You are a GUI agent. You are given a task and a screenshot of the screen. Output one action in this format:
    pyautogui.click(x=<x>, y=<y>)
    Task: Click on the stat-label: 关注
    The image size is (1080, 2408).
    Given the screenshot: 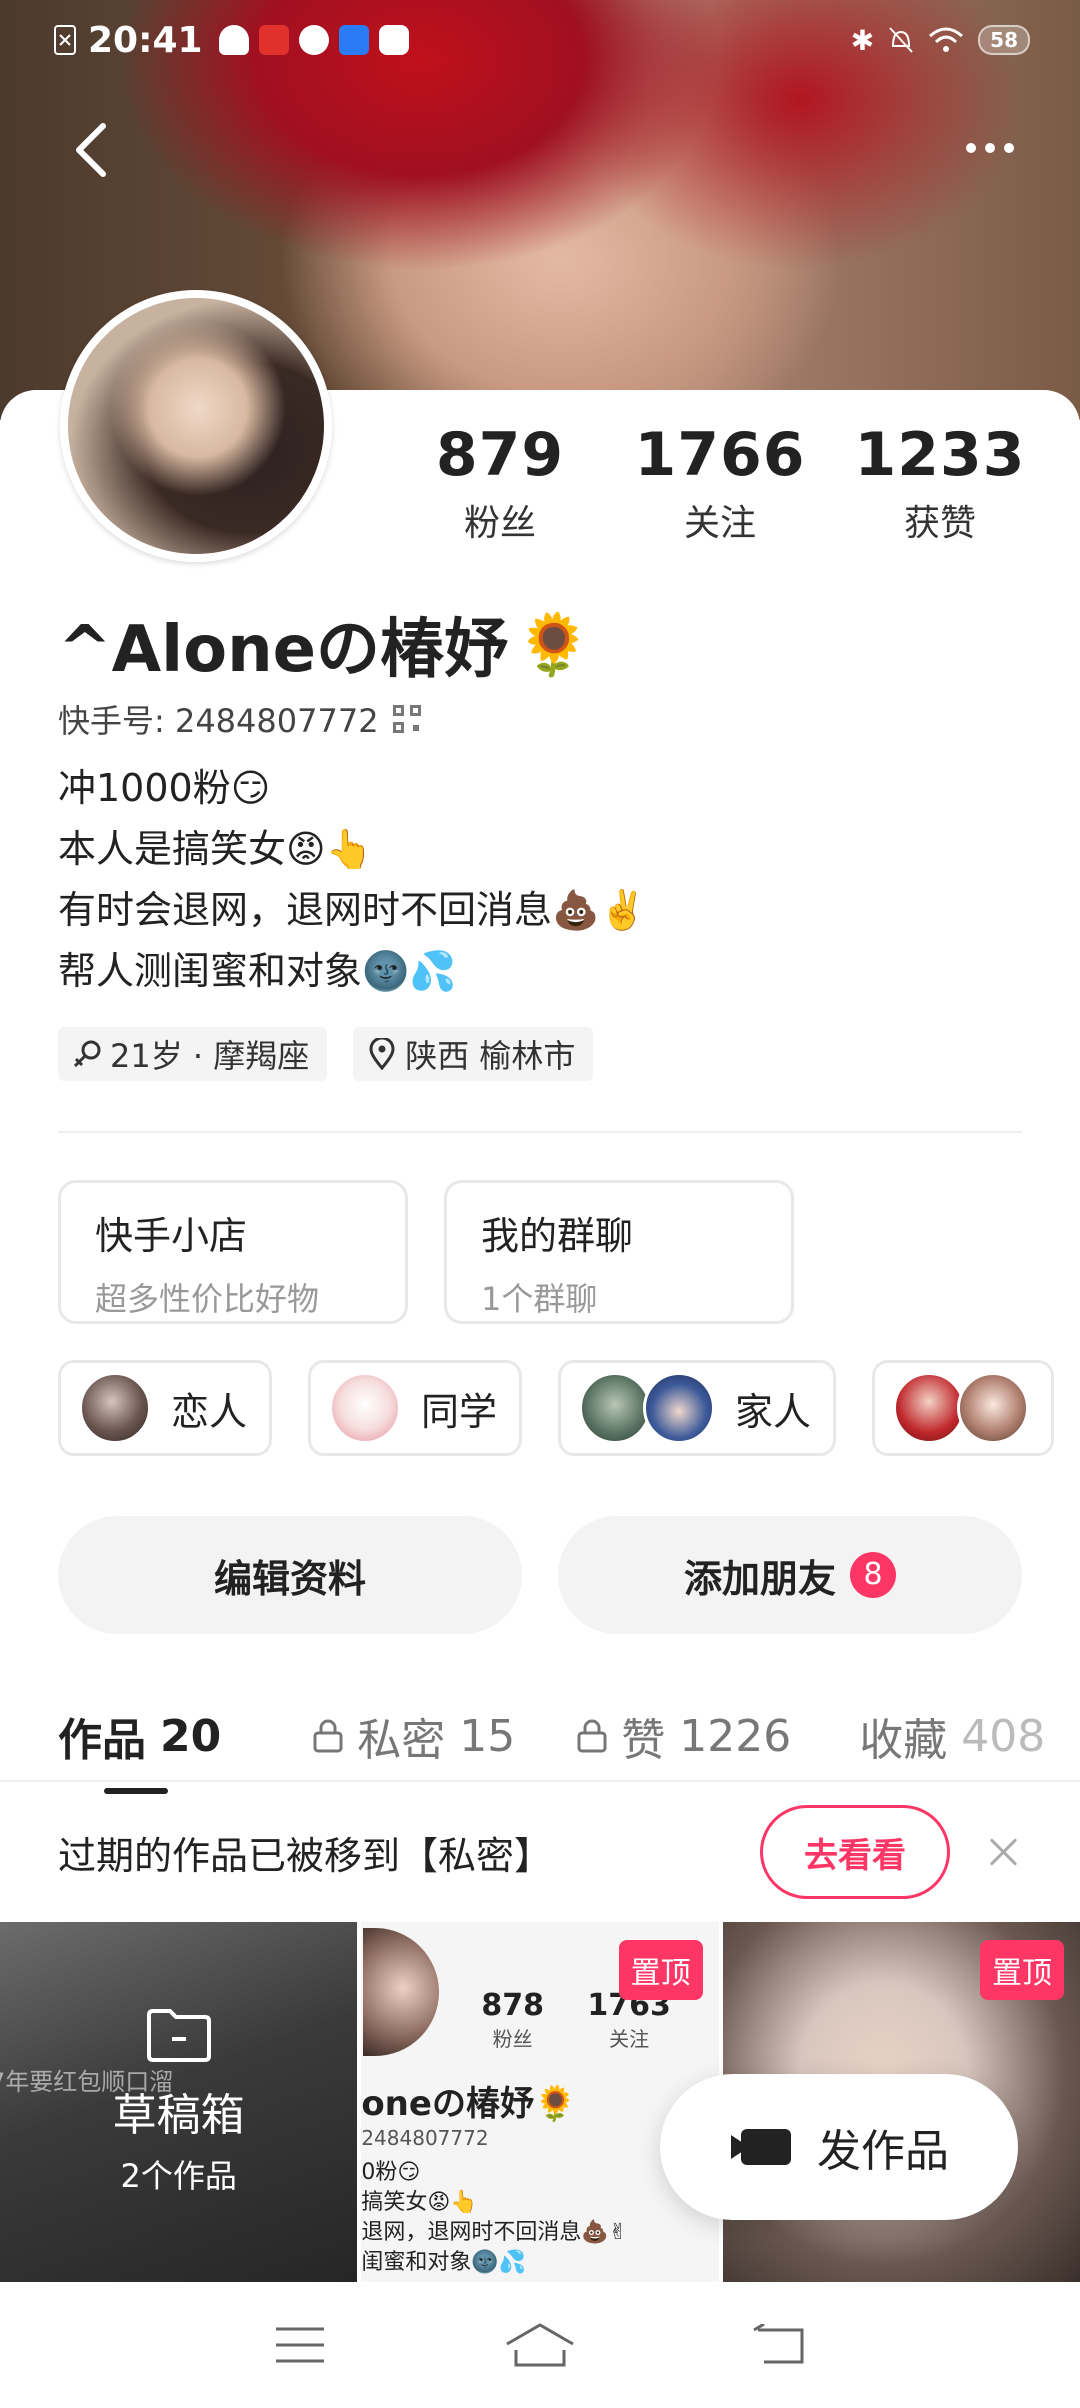 What is the action you would take?
    pyautogui.click(x=719, y=523)
    